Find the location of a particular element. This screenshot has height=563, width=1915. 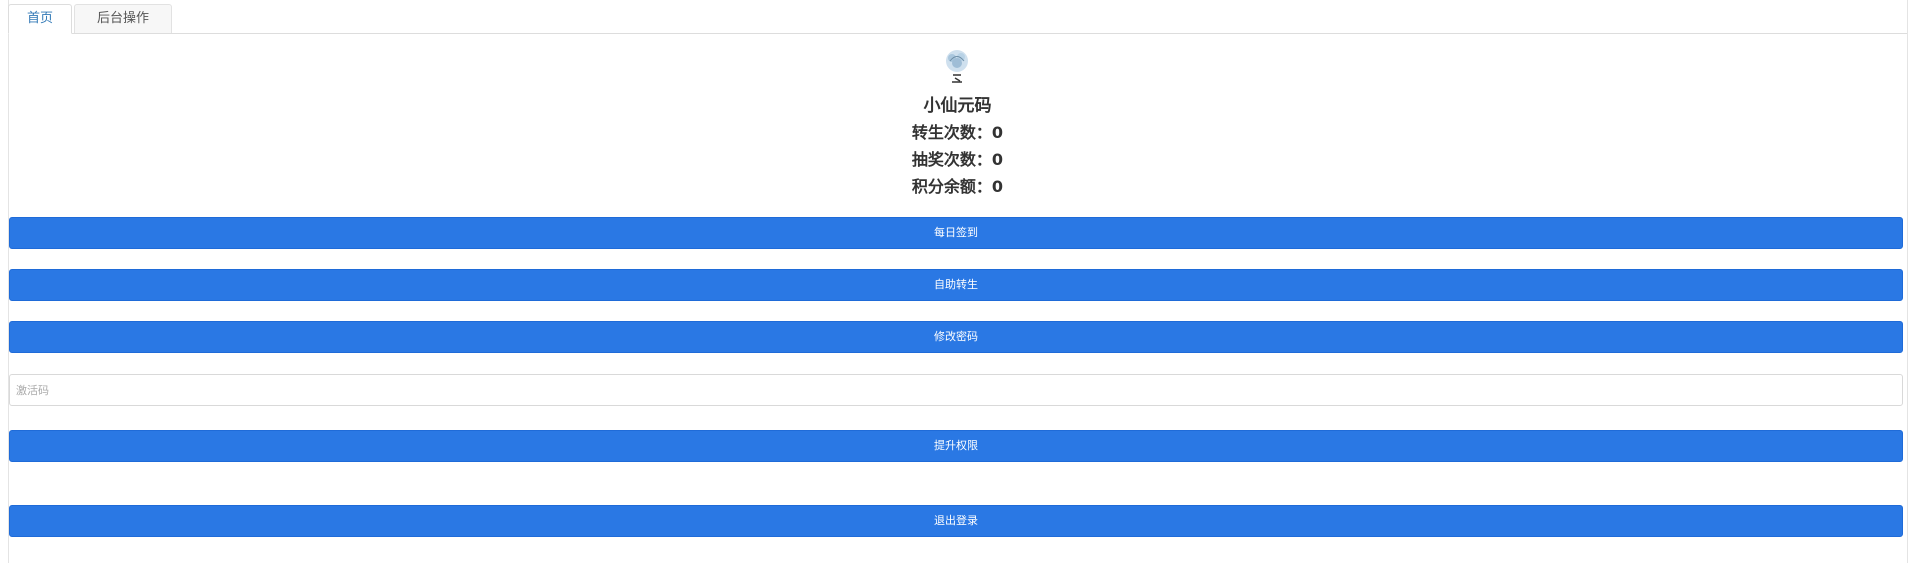

profile-name: 小仙元码 is located at coordinates (957, 106).